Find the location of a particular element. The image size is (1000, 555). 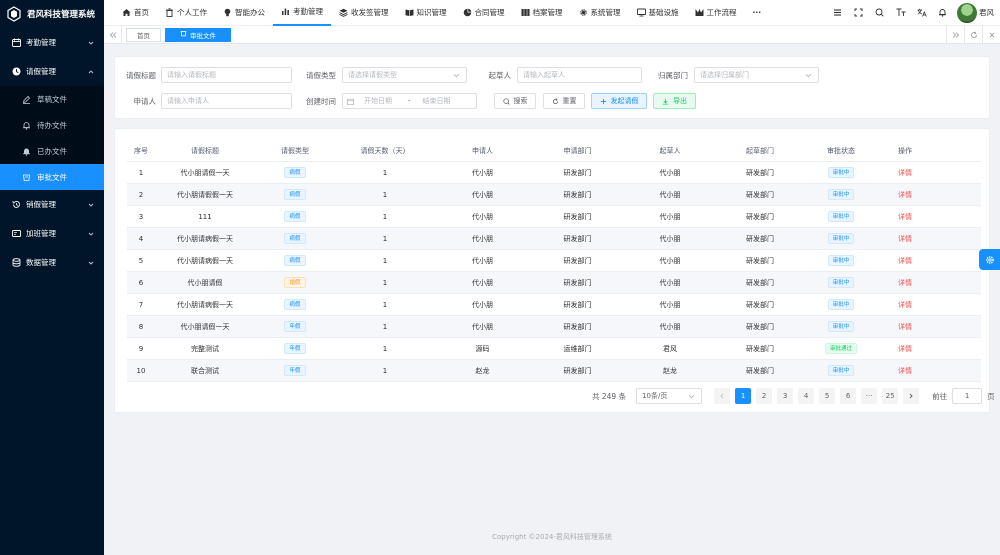

topnav-system: 系统管理 is located at coordinates (600, 13).